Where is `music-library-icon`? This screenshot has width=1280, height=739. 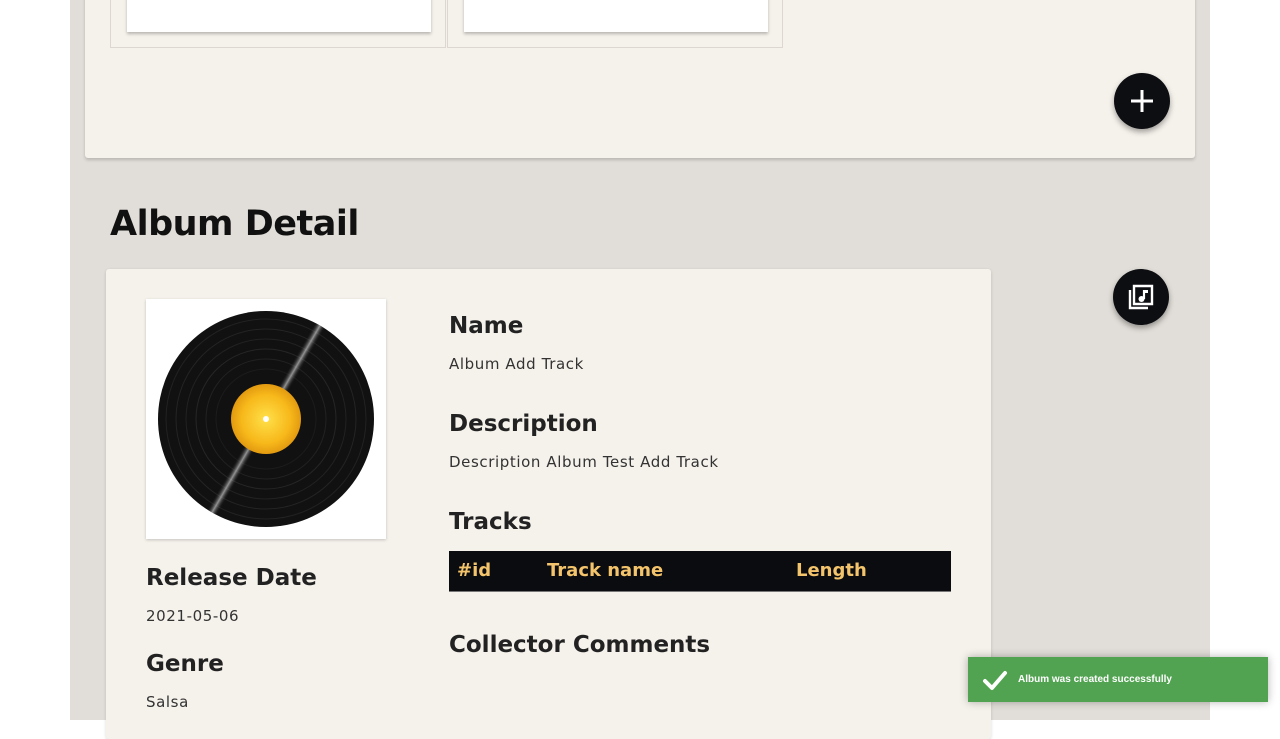 music-library-icon is located at coordinates (1141, 297).